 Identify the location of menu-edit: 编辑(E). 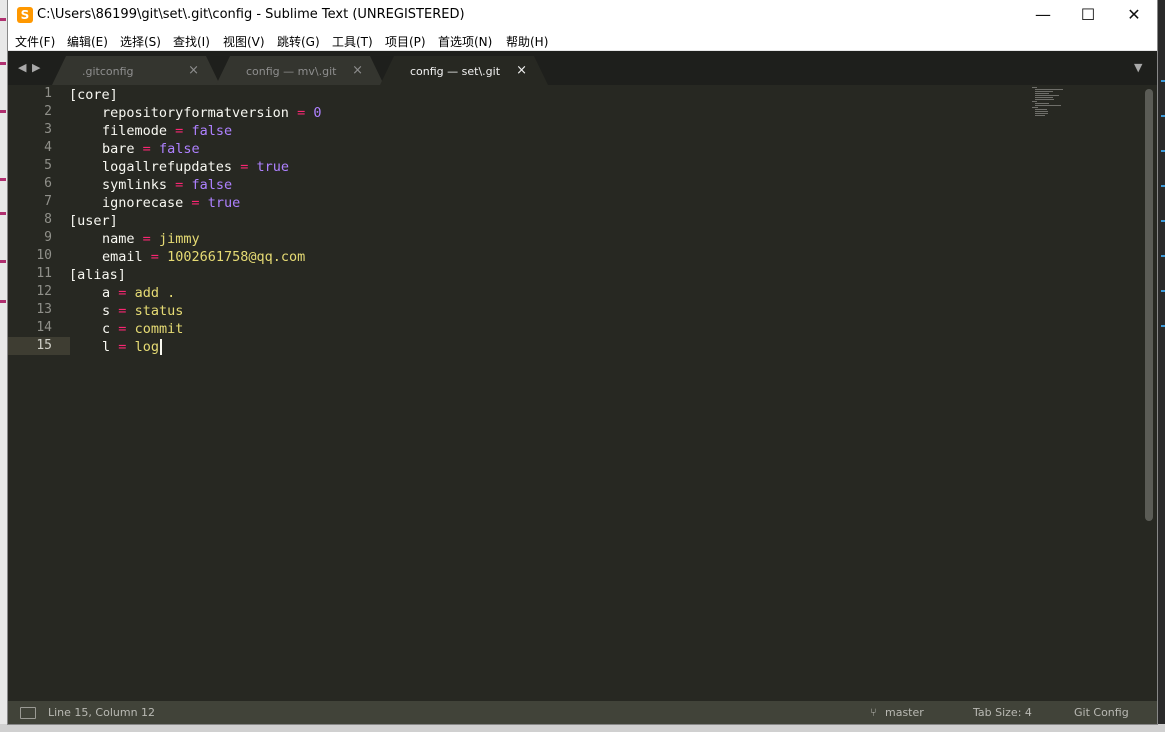
(87, 41).